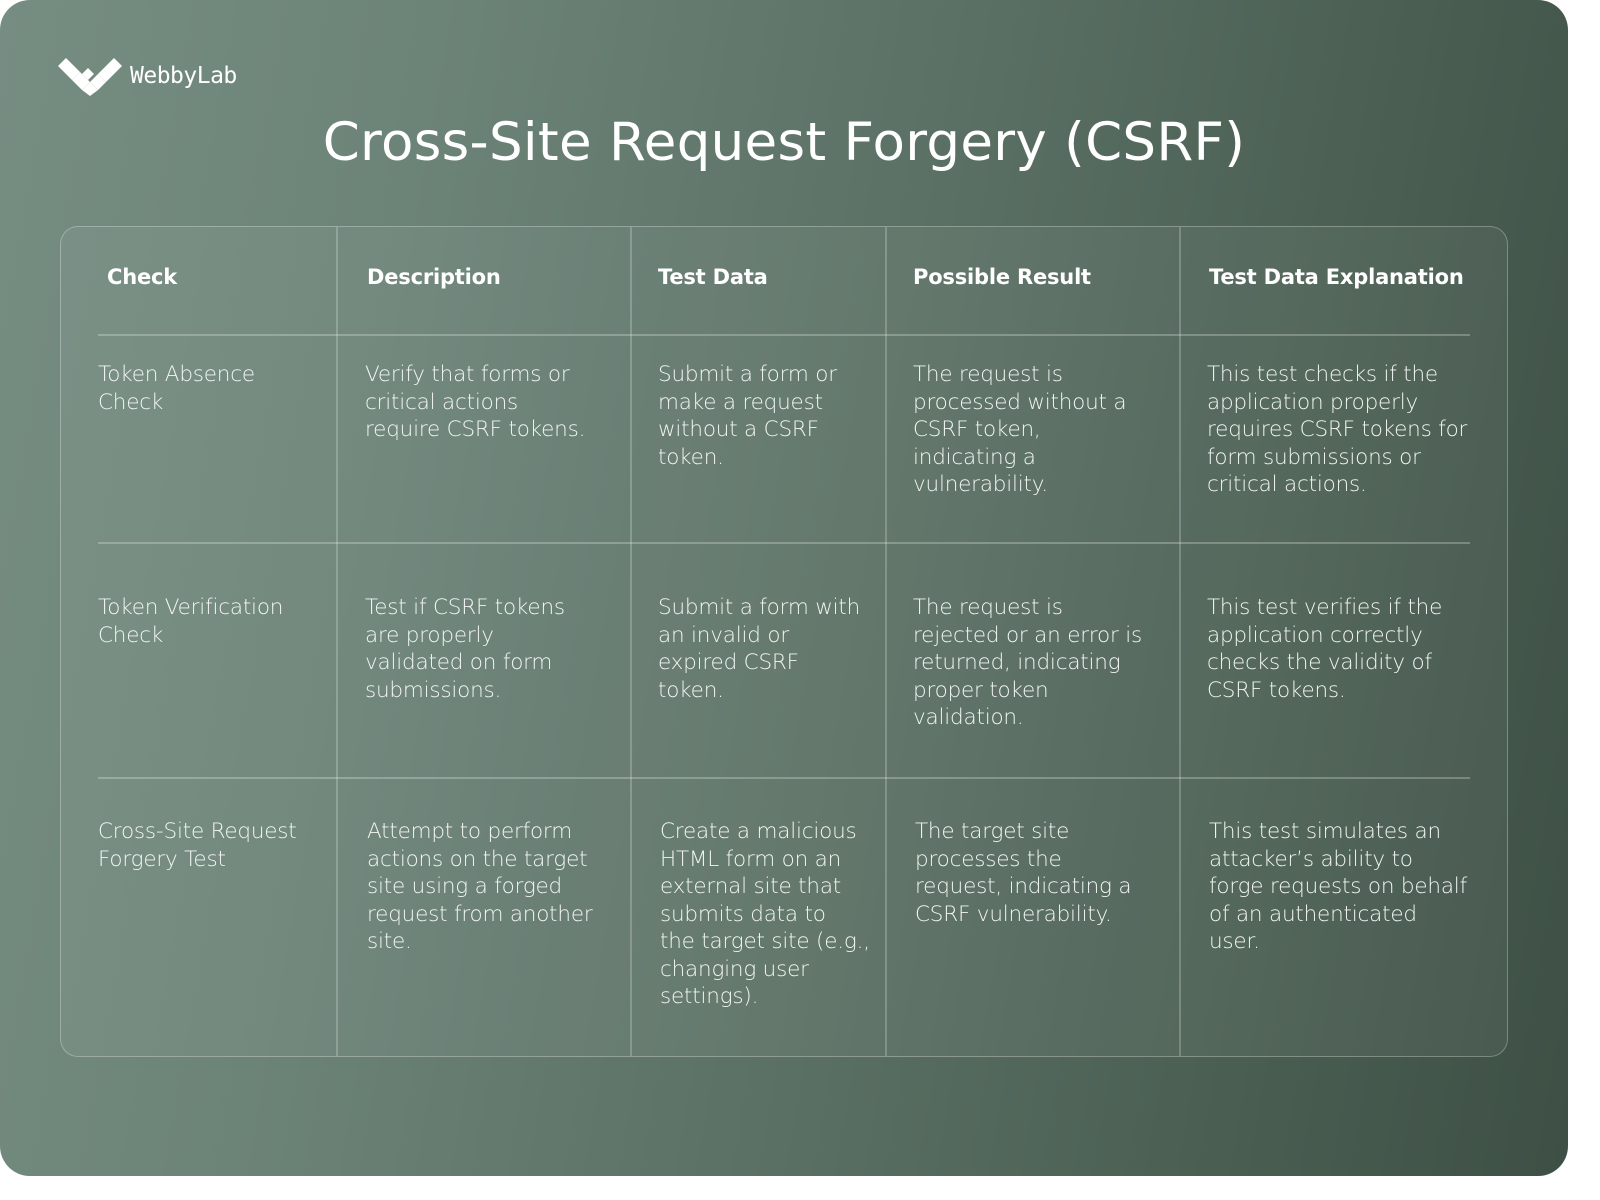 This screenshot has width=1600, height=1200. I want to click on cell-check: Cross-Site Request Forgery Test, so click(197, 845).